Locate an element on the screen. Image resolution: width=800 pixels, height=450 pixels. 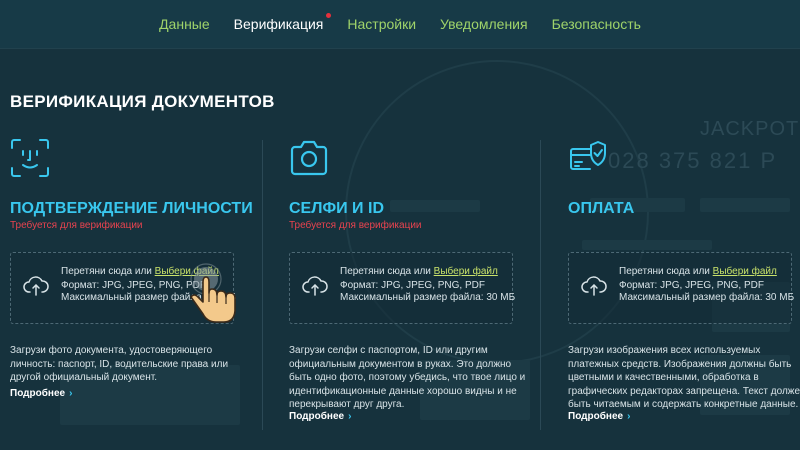
tab-label: Данные is located at coordinates (184, 24).